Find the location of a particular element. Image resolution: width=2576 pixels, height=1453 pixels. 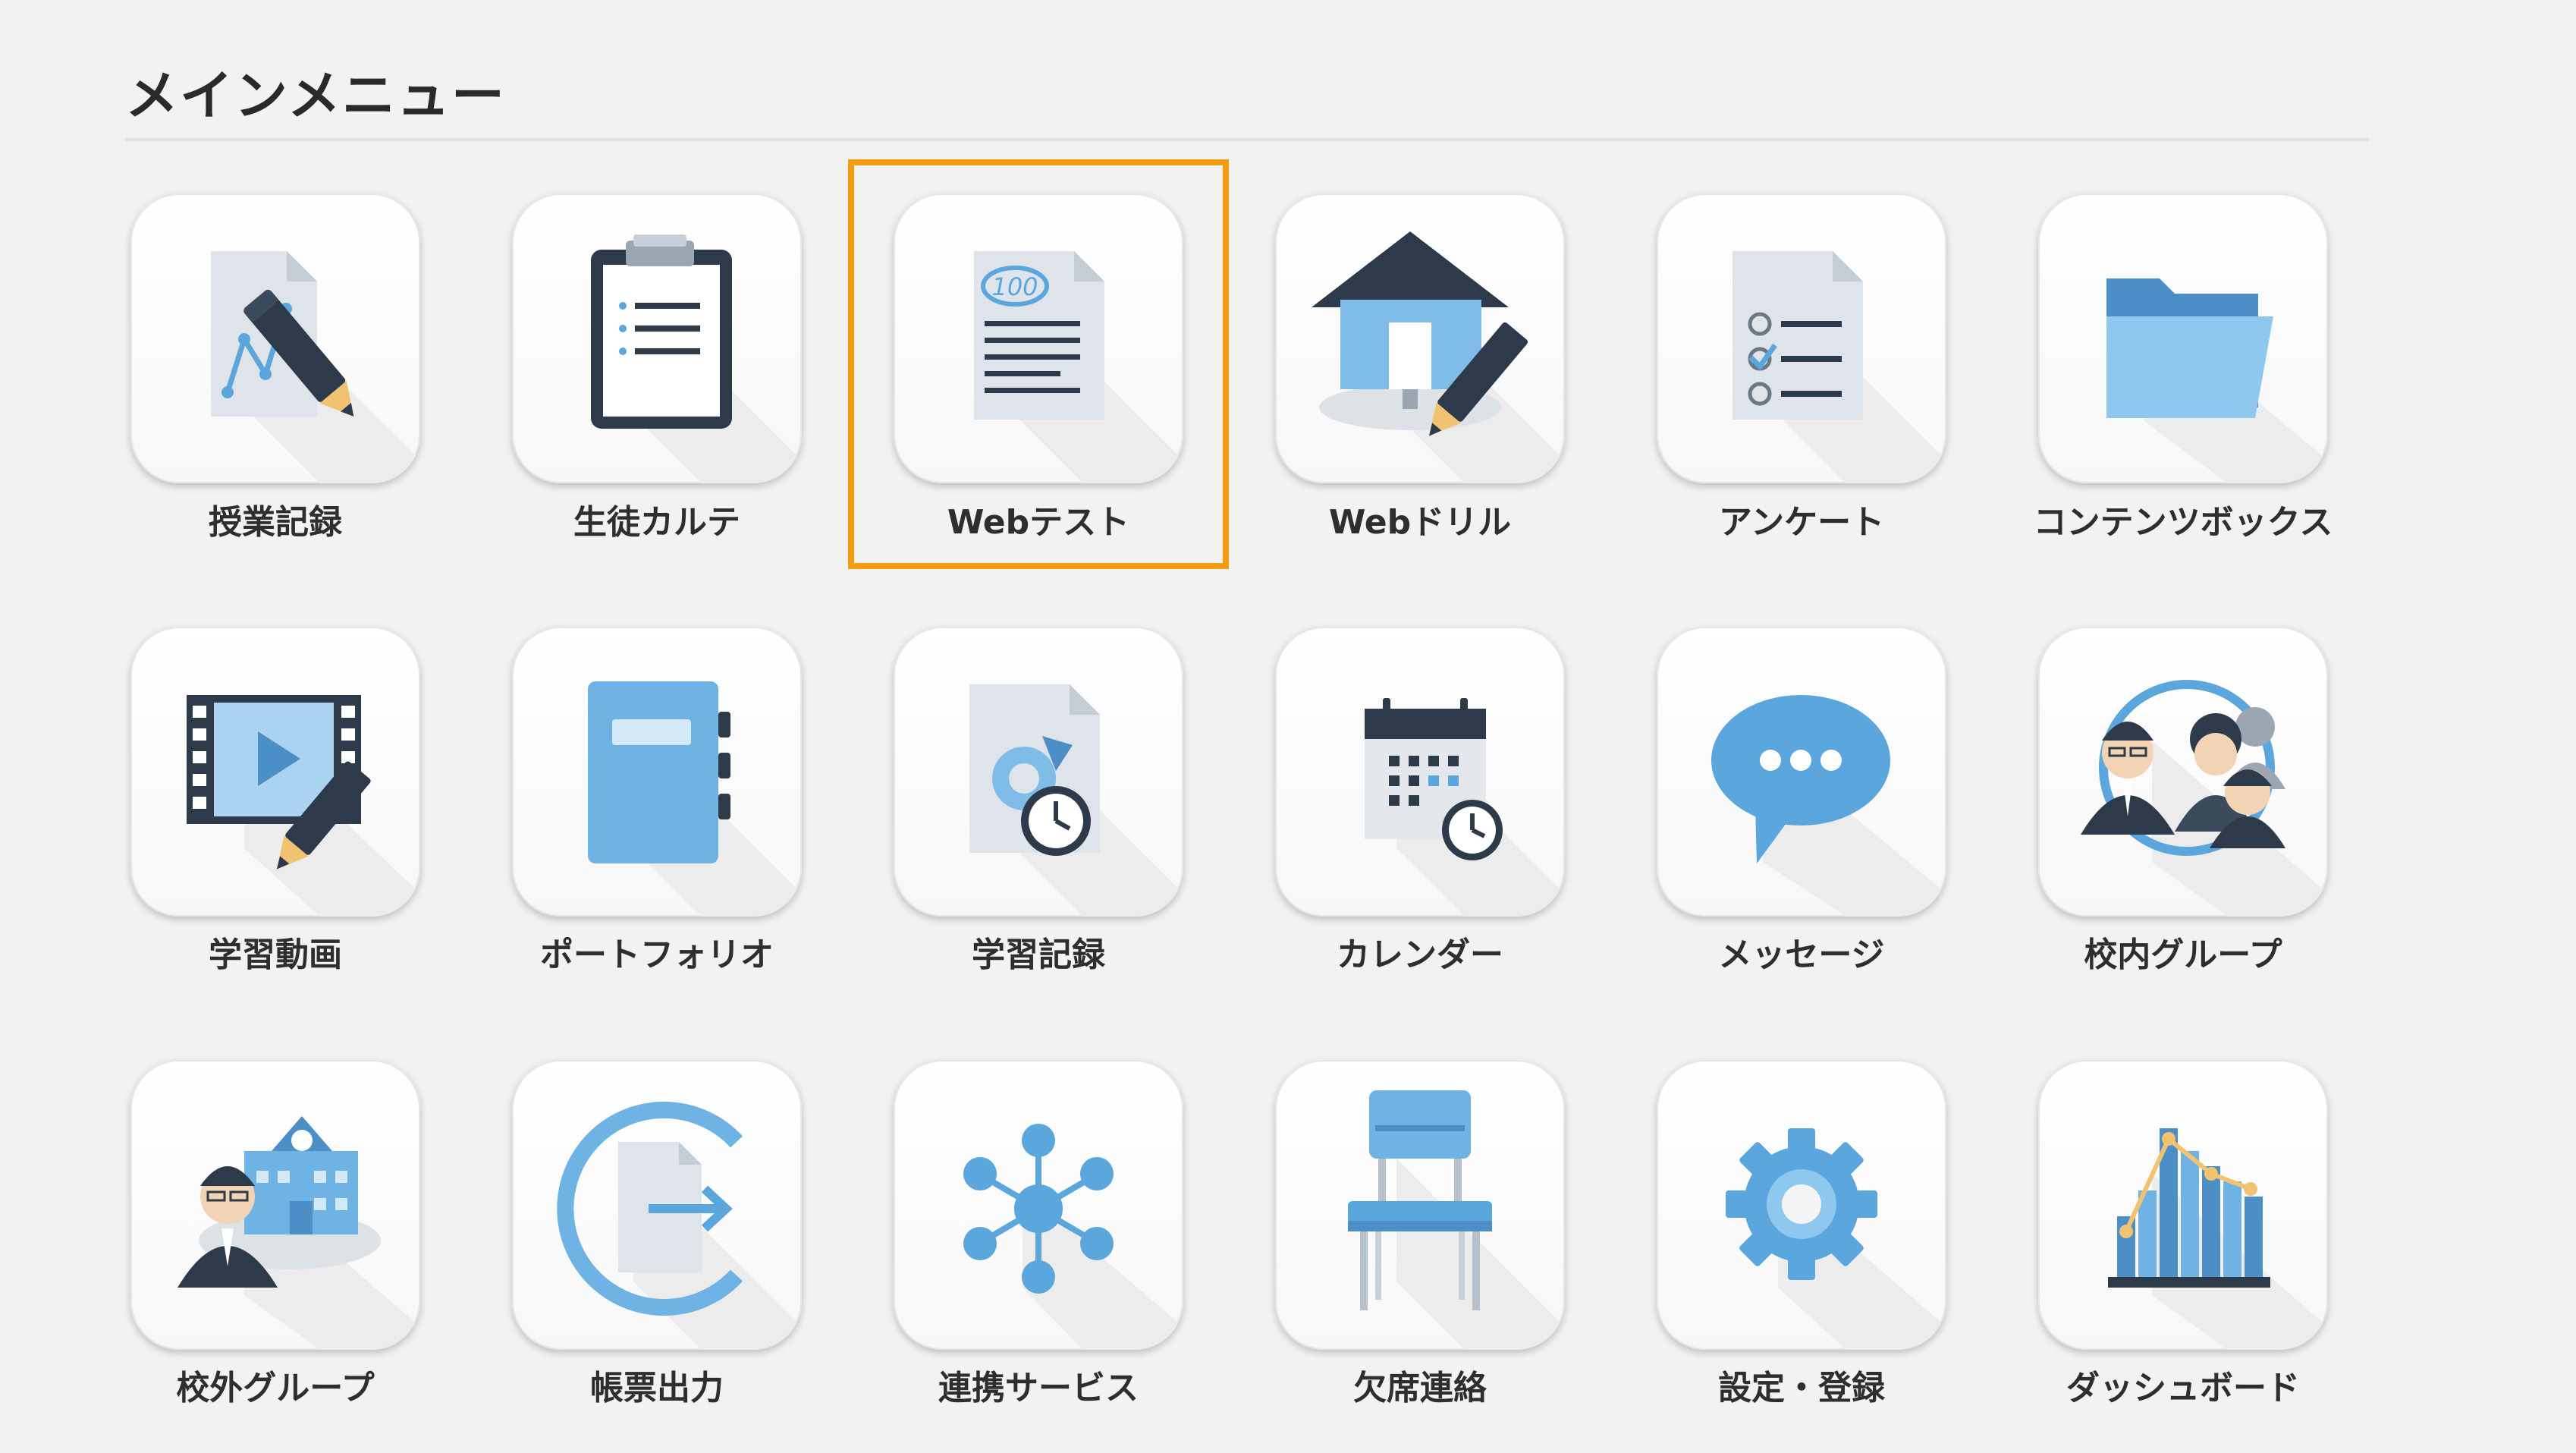

calendar-icon is located at coordinates (1465, 807).